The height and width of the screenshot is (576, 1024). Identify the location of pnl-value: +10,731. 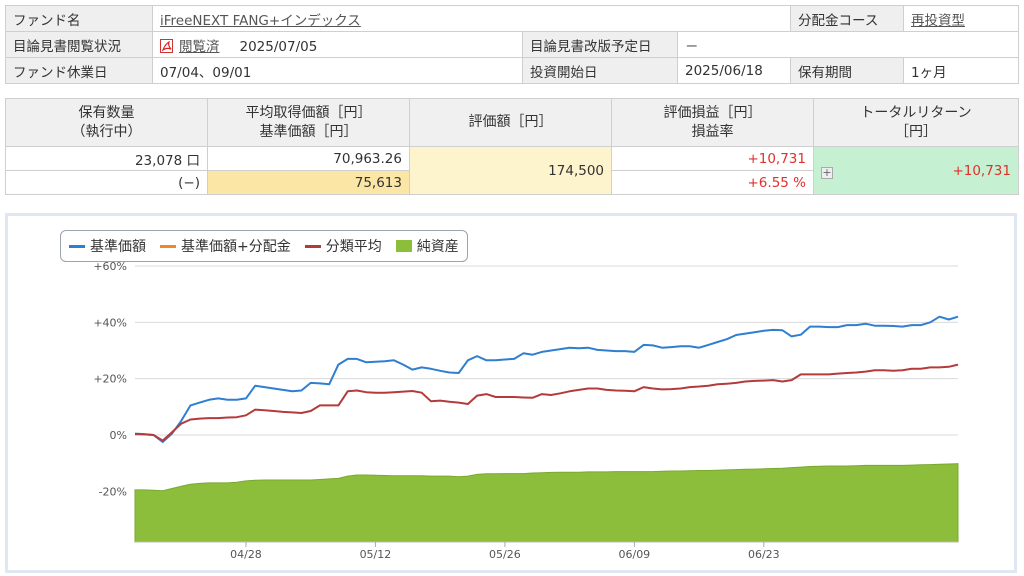
(712, 158).